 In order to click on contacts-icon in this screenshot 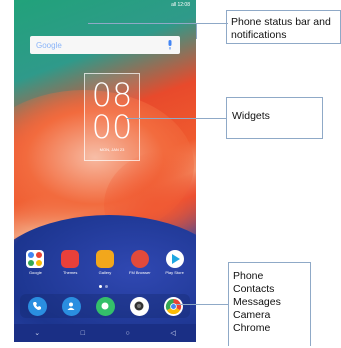, I will do `click(71, 306)`.